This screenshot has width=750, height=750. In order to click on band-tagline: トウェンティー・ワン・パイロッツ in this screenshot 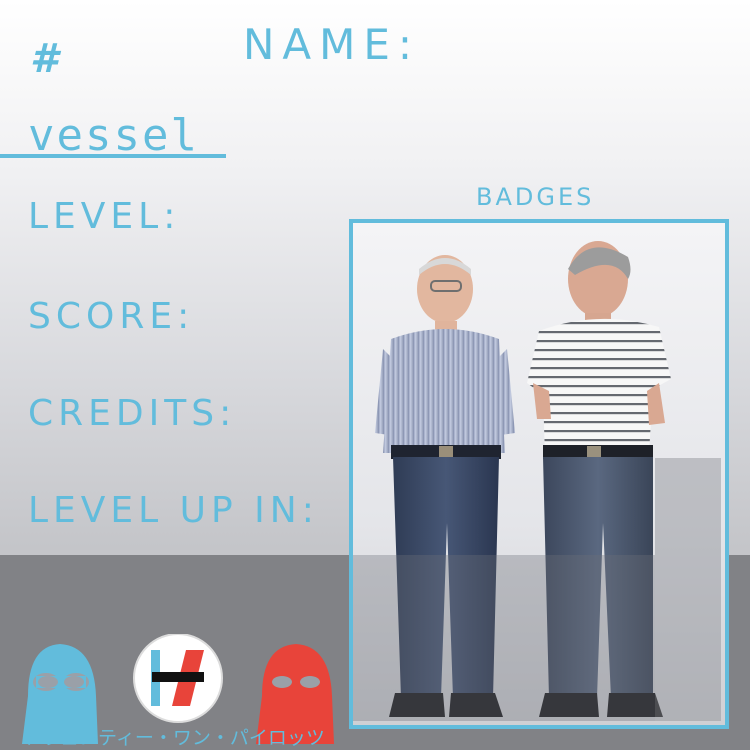, I will do `click(173, 738)`.